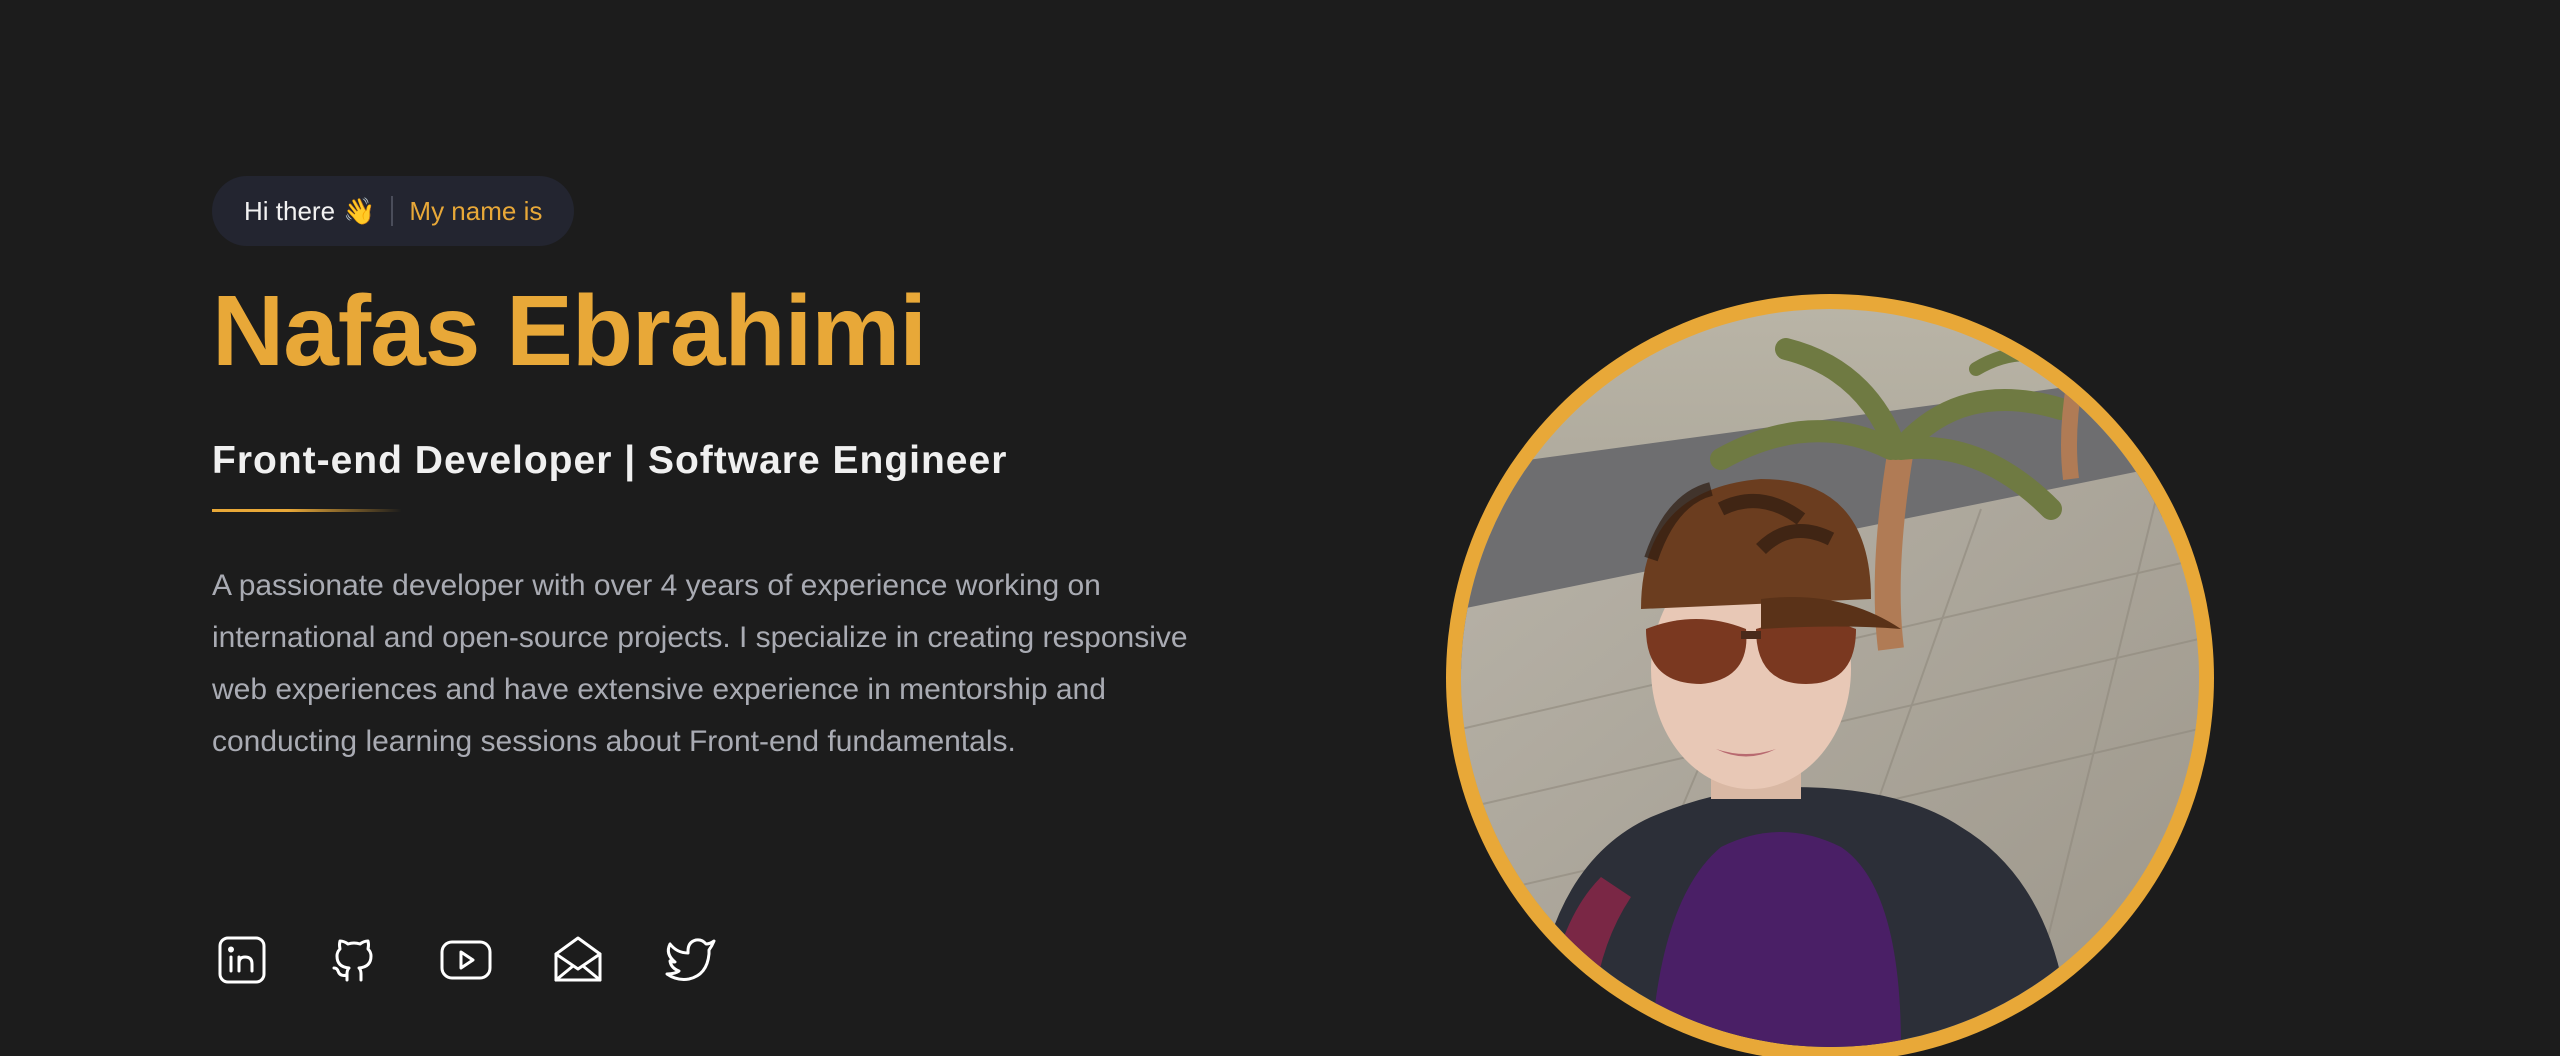 This screenshot has width=2560, height=1056. Describe the element at coordinates (290, 210) in the screenshot. I see `greeting-text: Hi there` at that location.